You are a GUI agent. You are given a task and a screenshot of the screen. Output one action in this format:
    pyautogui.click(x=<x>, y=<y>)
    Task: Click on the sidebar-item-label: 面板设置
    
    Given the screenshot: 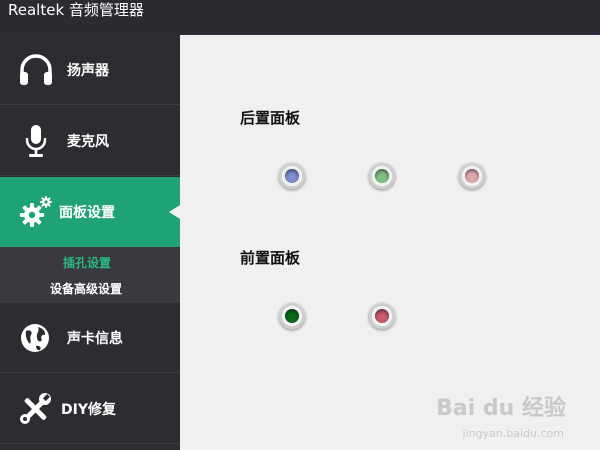 What is the action you would take?
    pyautogui.click(x=87, y=213)
    